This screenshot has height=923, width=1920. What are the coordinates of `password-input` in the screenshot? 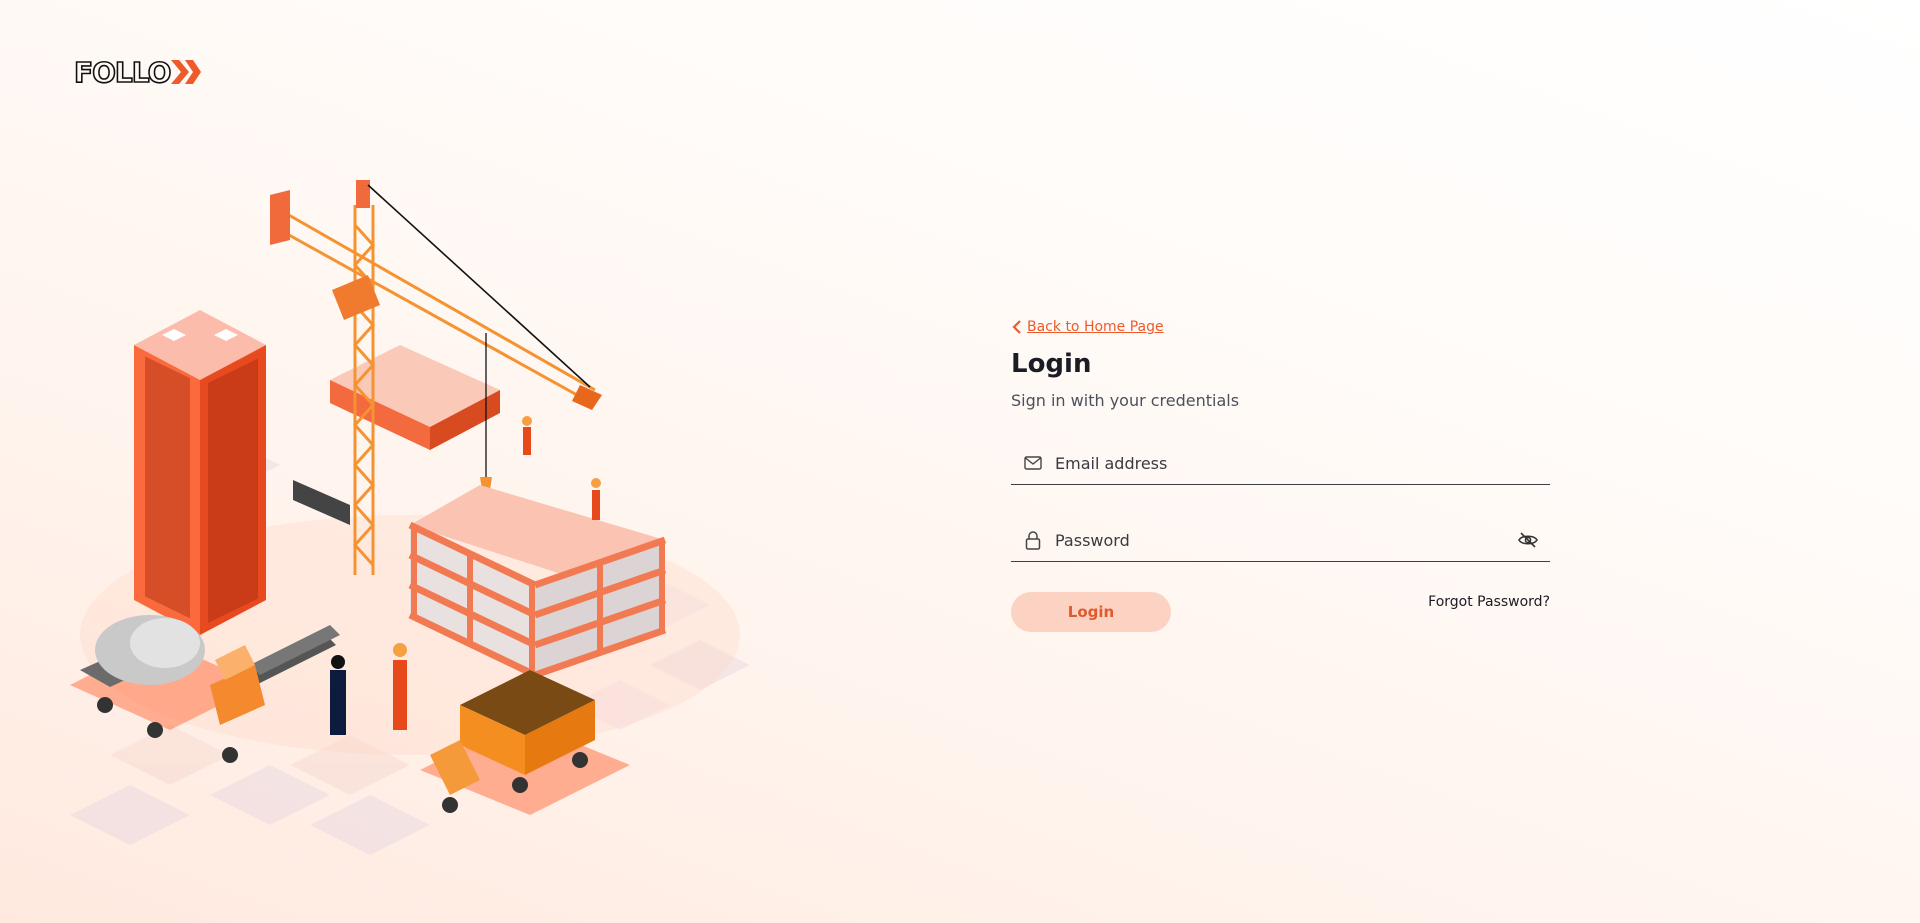 It's located at (1284, 540).